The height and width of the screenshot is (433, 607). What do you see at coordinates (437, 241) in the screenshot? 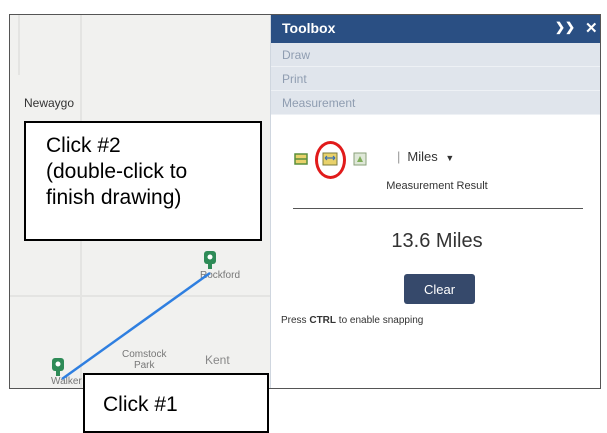
I see `measurement-result-value: 13.6 Miles` at bounding box center [437, 241].